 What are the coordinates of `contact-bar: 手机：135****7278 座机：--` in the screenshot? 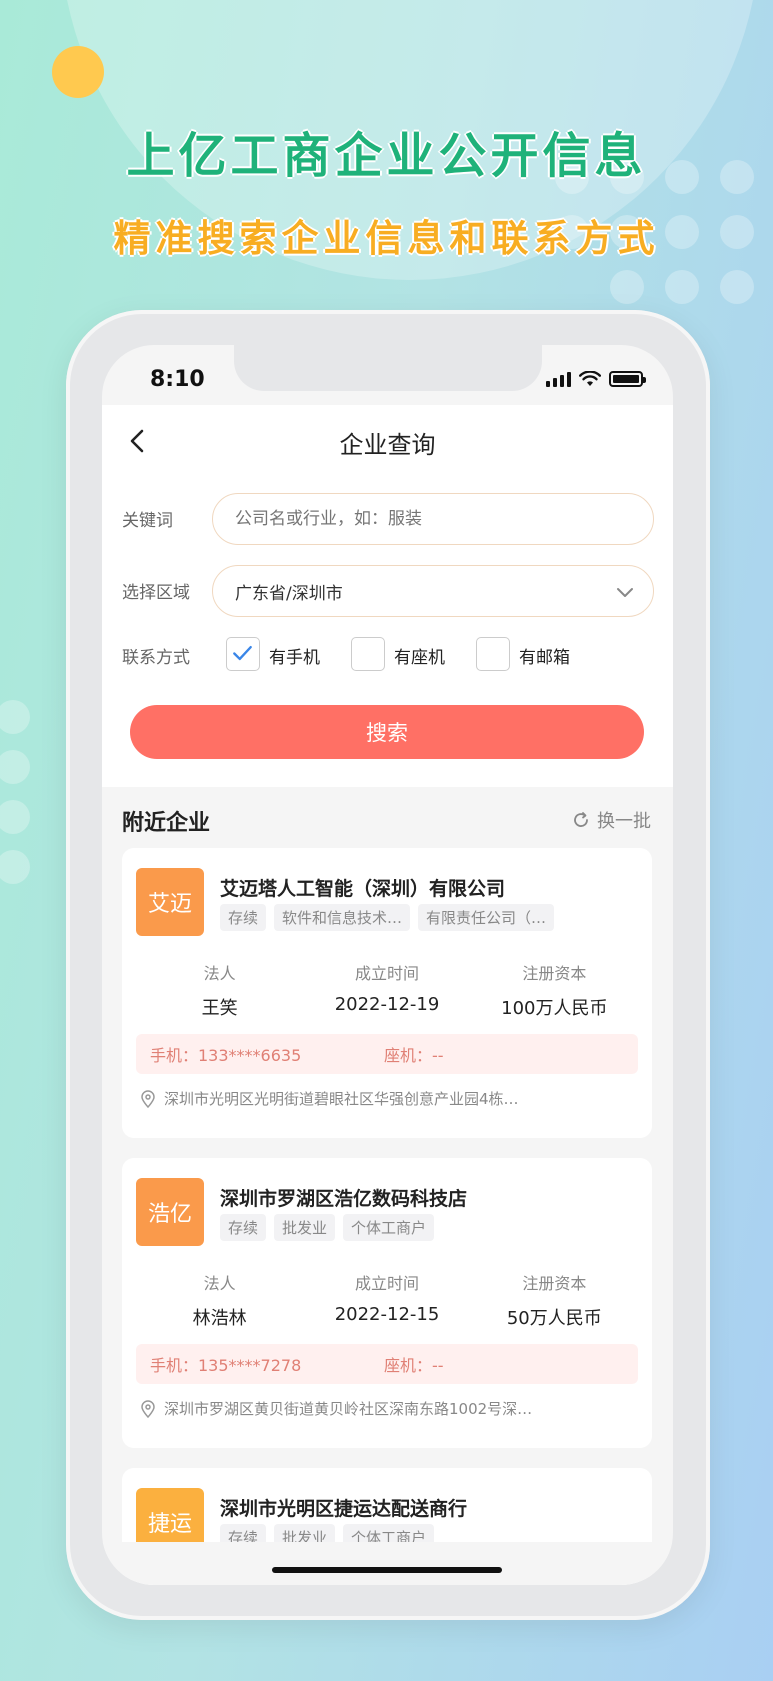 It's located at (387, 1364).